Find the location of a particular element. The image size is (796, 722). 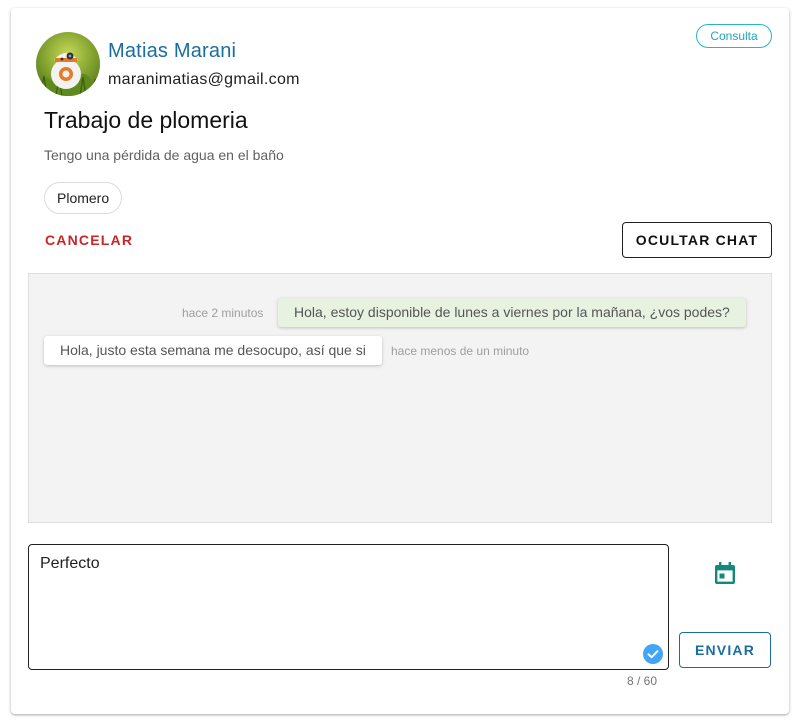

cancel-button: CANCELAR is located at coordinates (89, 240).